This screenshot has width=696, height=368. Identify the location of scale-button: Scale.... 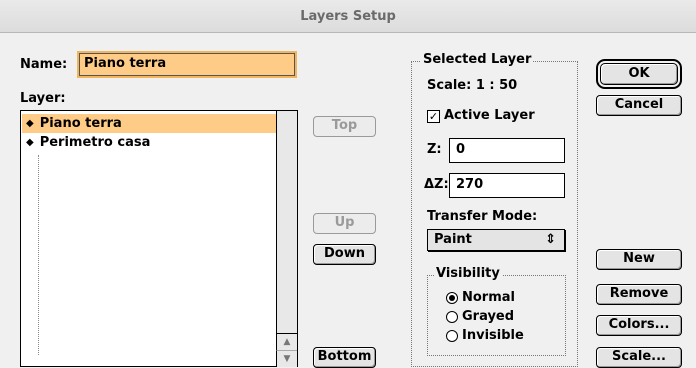
(639, 357).